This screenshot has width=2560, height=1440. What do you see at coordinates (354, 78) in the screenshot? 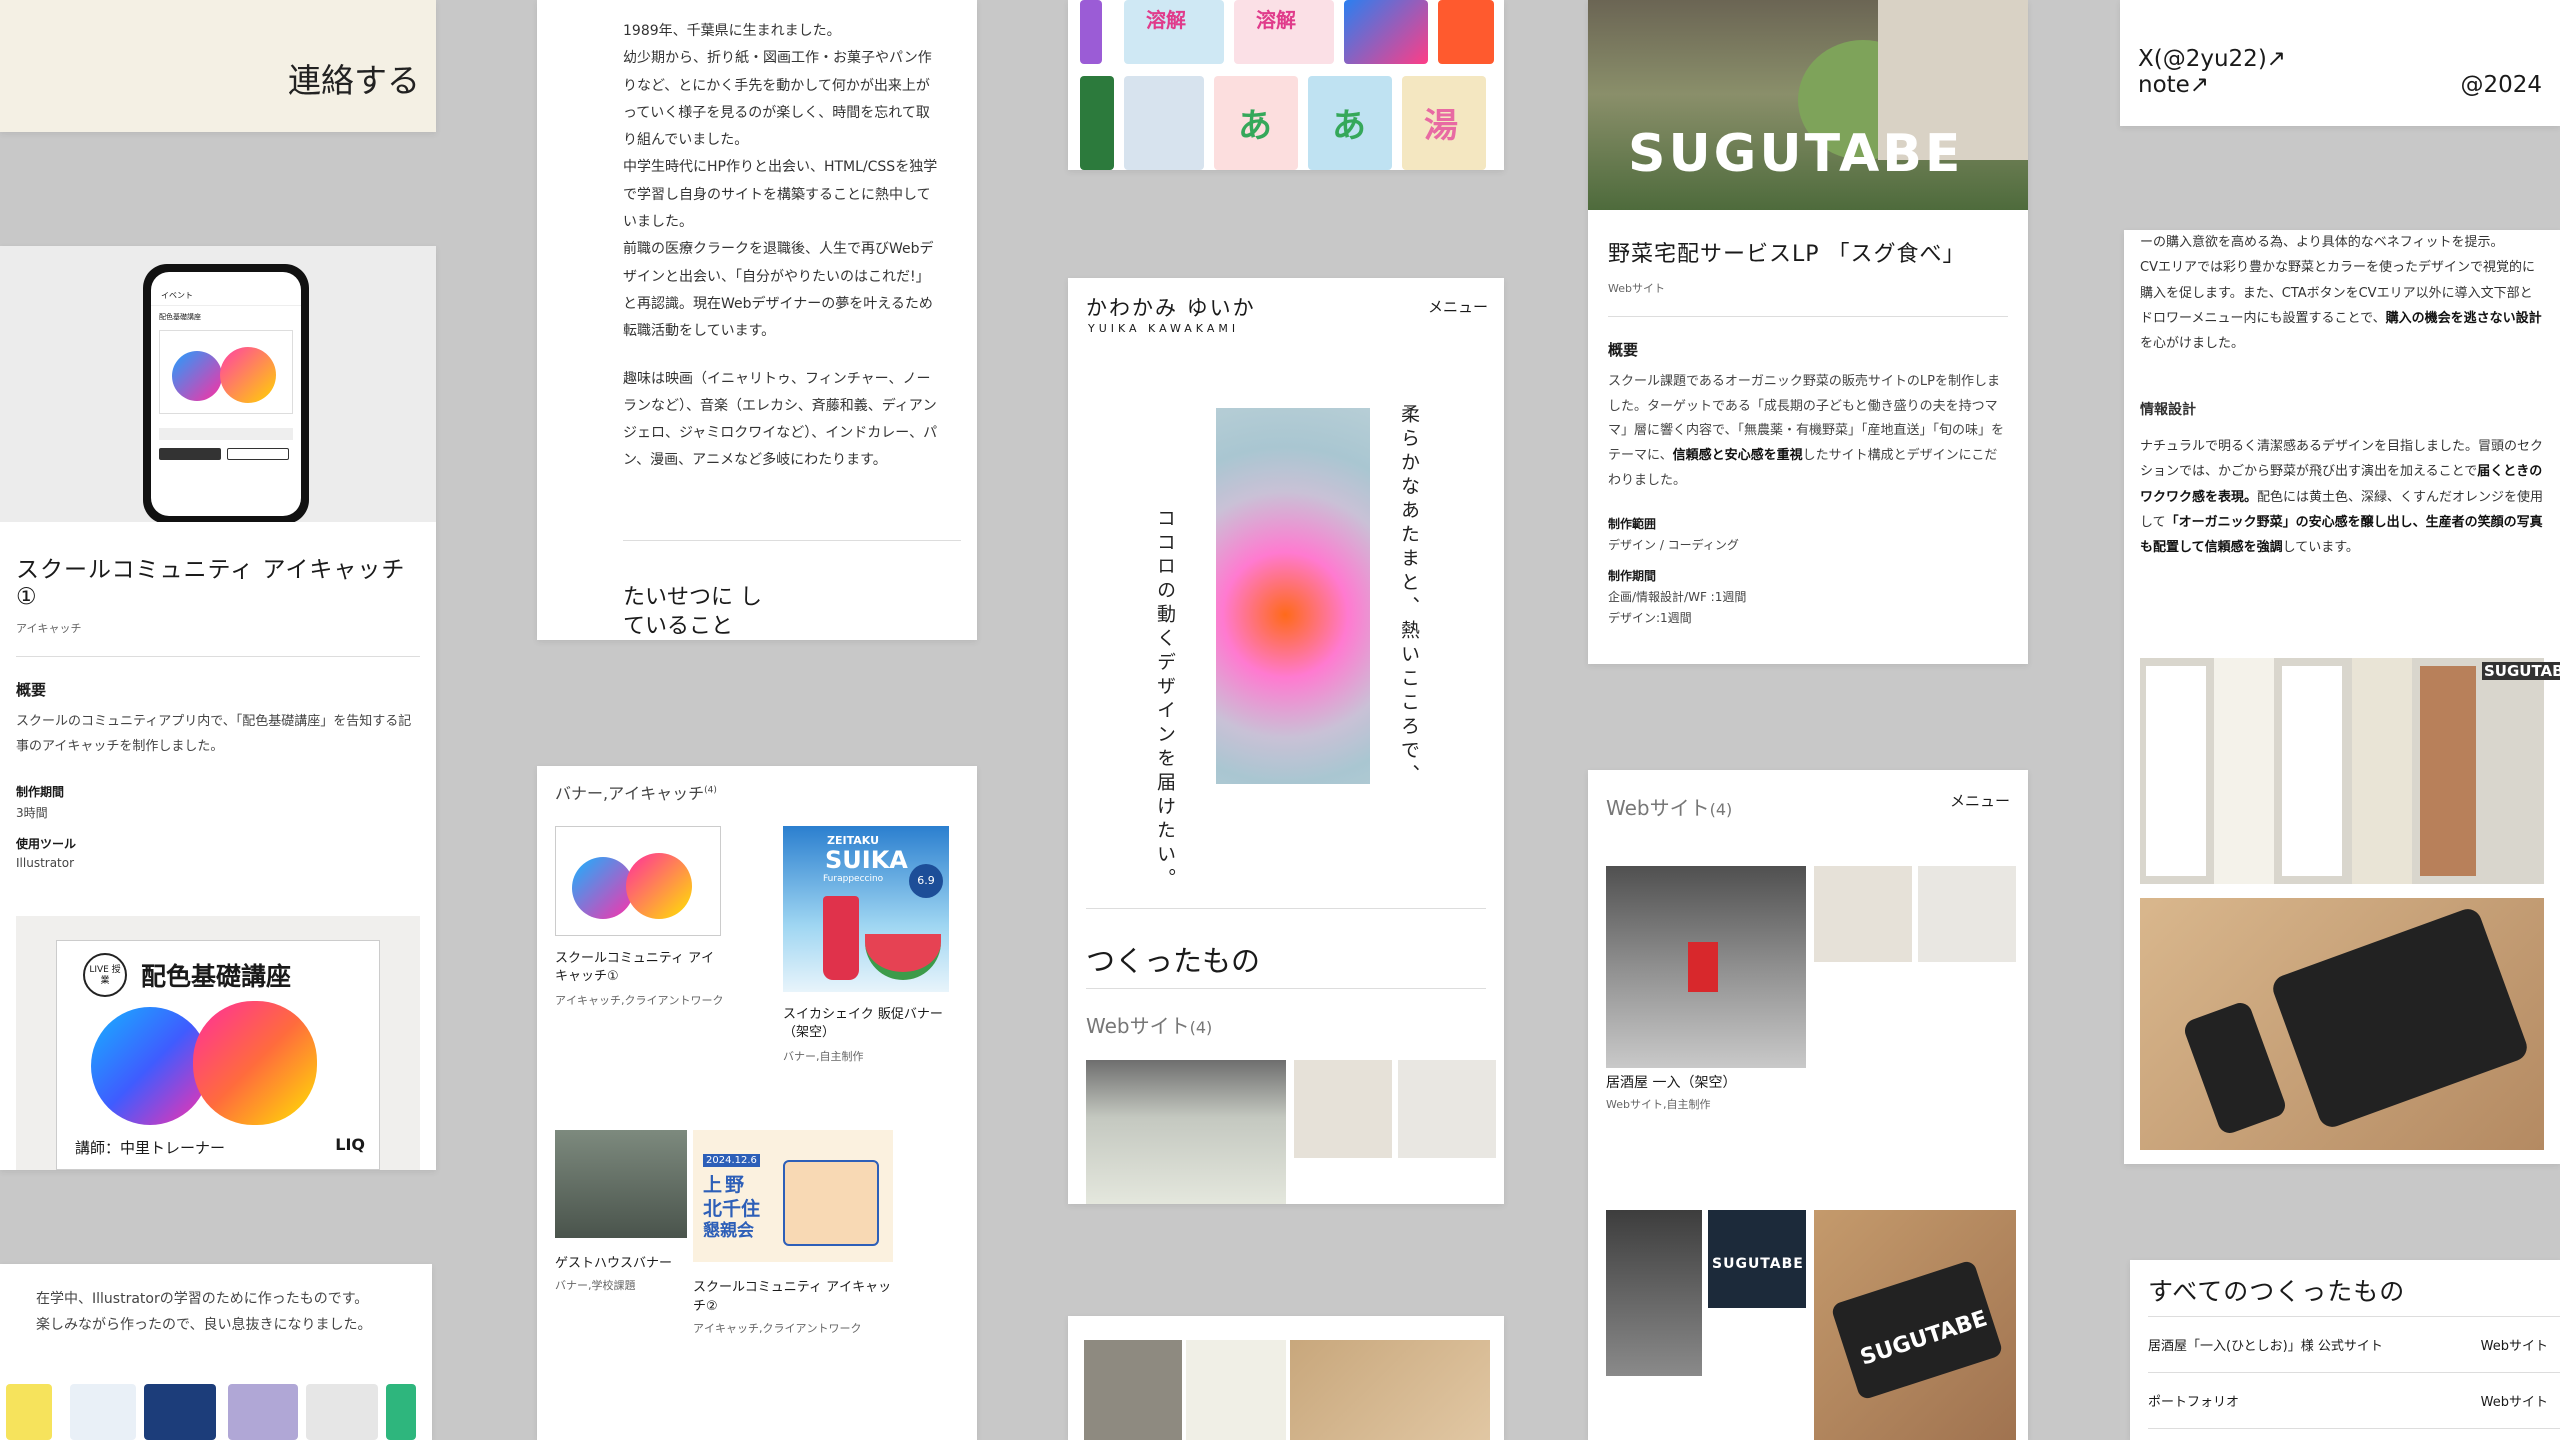
I see `contact-label: 連絡する` at bounding box center [354, 78].